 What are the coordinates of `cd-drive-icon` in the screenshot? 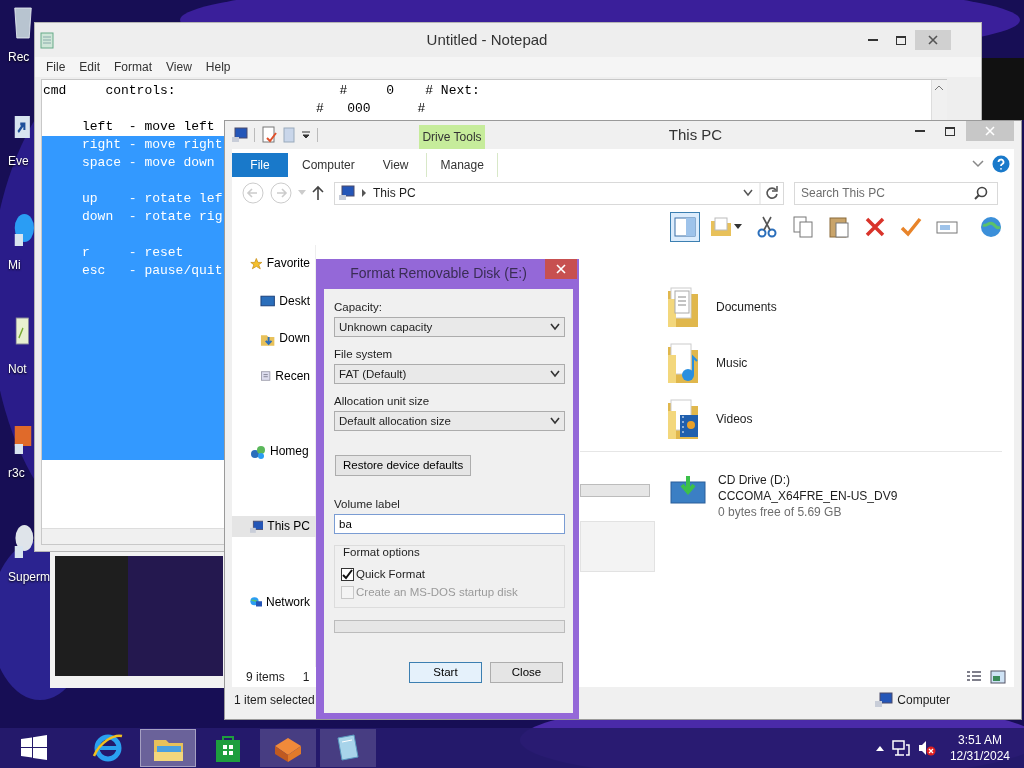 It's located at (688, 489).